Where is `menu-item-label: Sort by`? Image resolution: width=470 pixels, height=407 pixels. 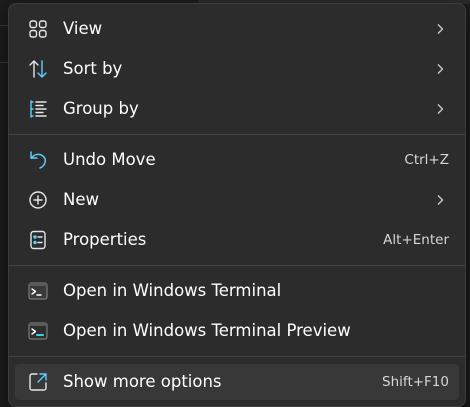
menu-item-label: Sort by is located at coordinates (93, 68).